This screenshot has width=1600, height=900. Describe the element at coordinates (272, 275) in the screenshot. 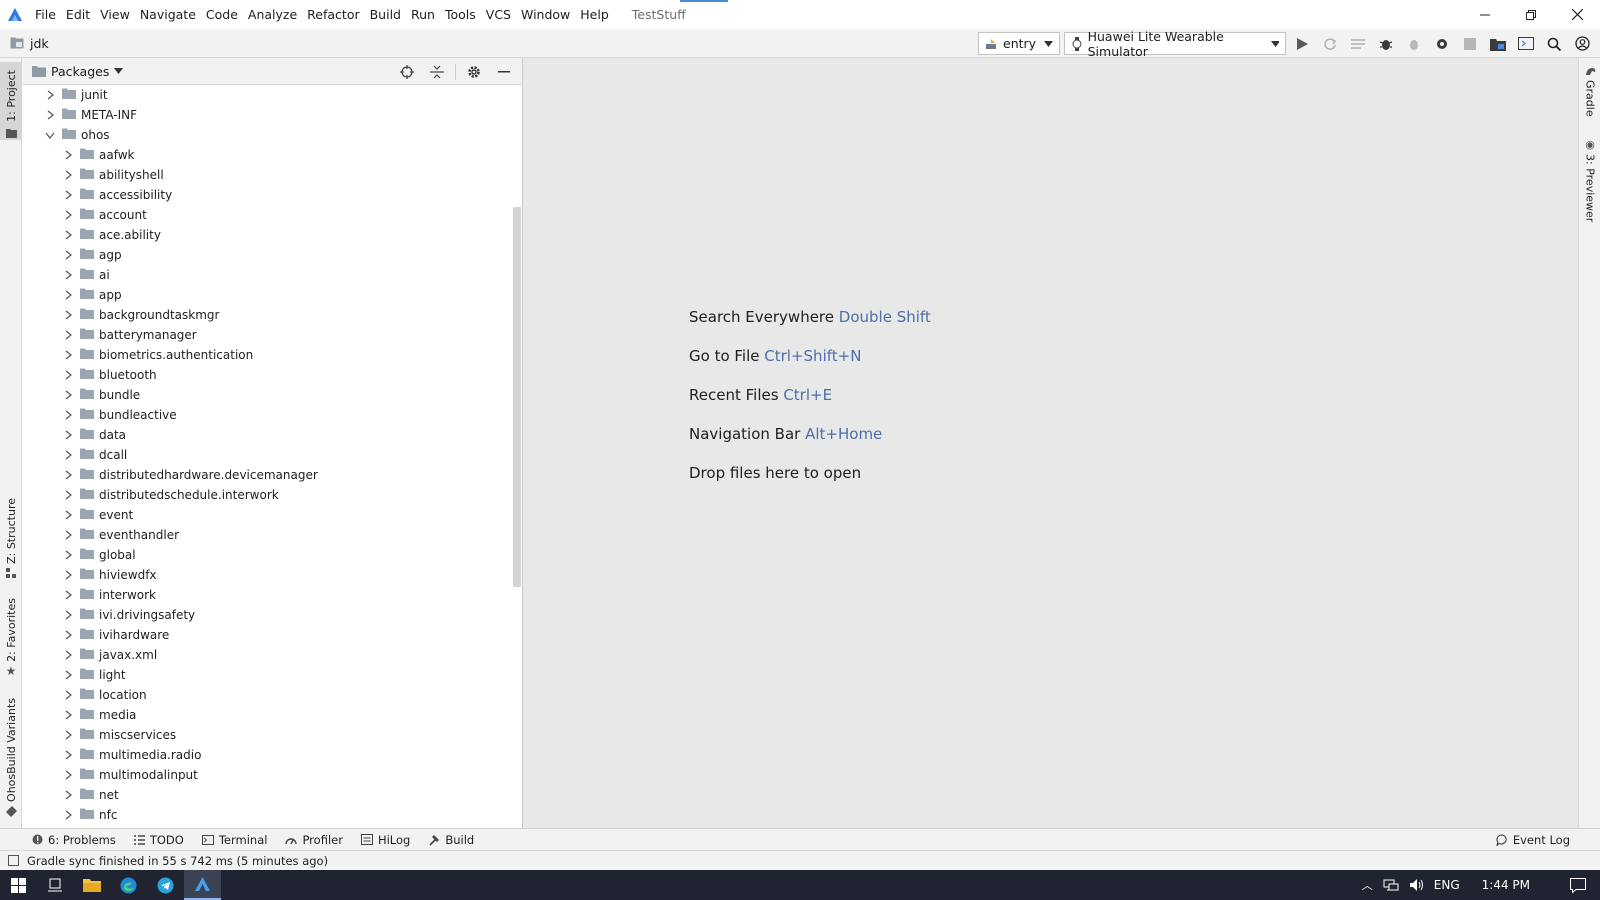

I see `tree-node: ai` at that location.